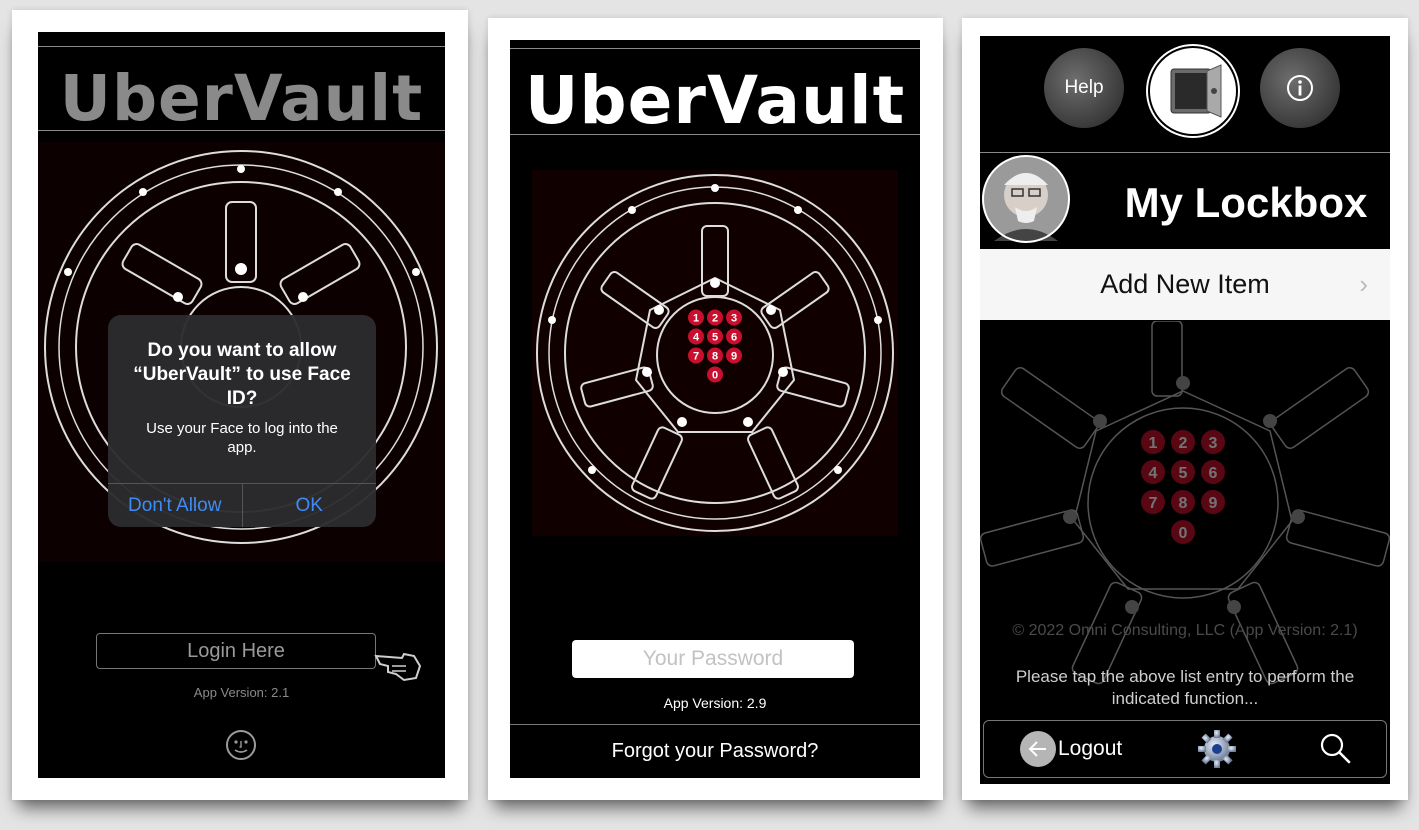 The height and width of the screenshot is (830, 1419). What do you see at coordinates (1183, 487) in the screenshot?
I see `keypad: 1 2 3 4 5 6 7 8 9 0` at bounding box center [1183, 487].